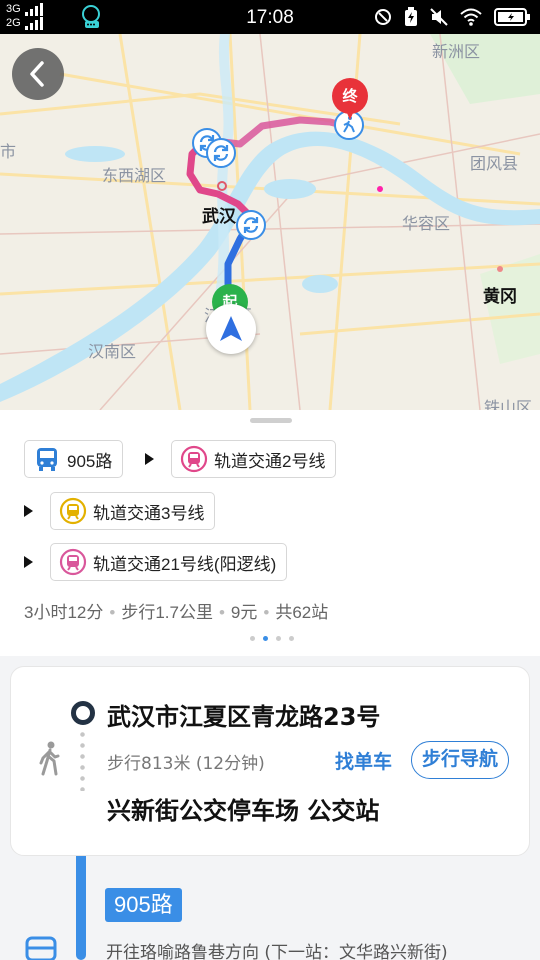 The width and height of the screenshot is (540, 960). I want to click on walking-person-icon, so click(49, 761).